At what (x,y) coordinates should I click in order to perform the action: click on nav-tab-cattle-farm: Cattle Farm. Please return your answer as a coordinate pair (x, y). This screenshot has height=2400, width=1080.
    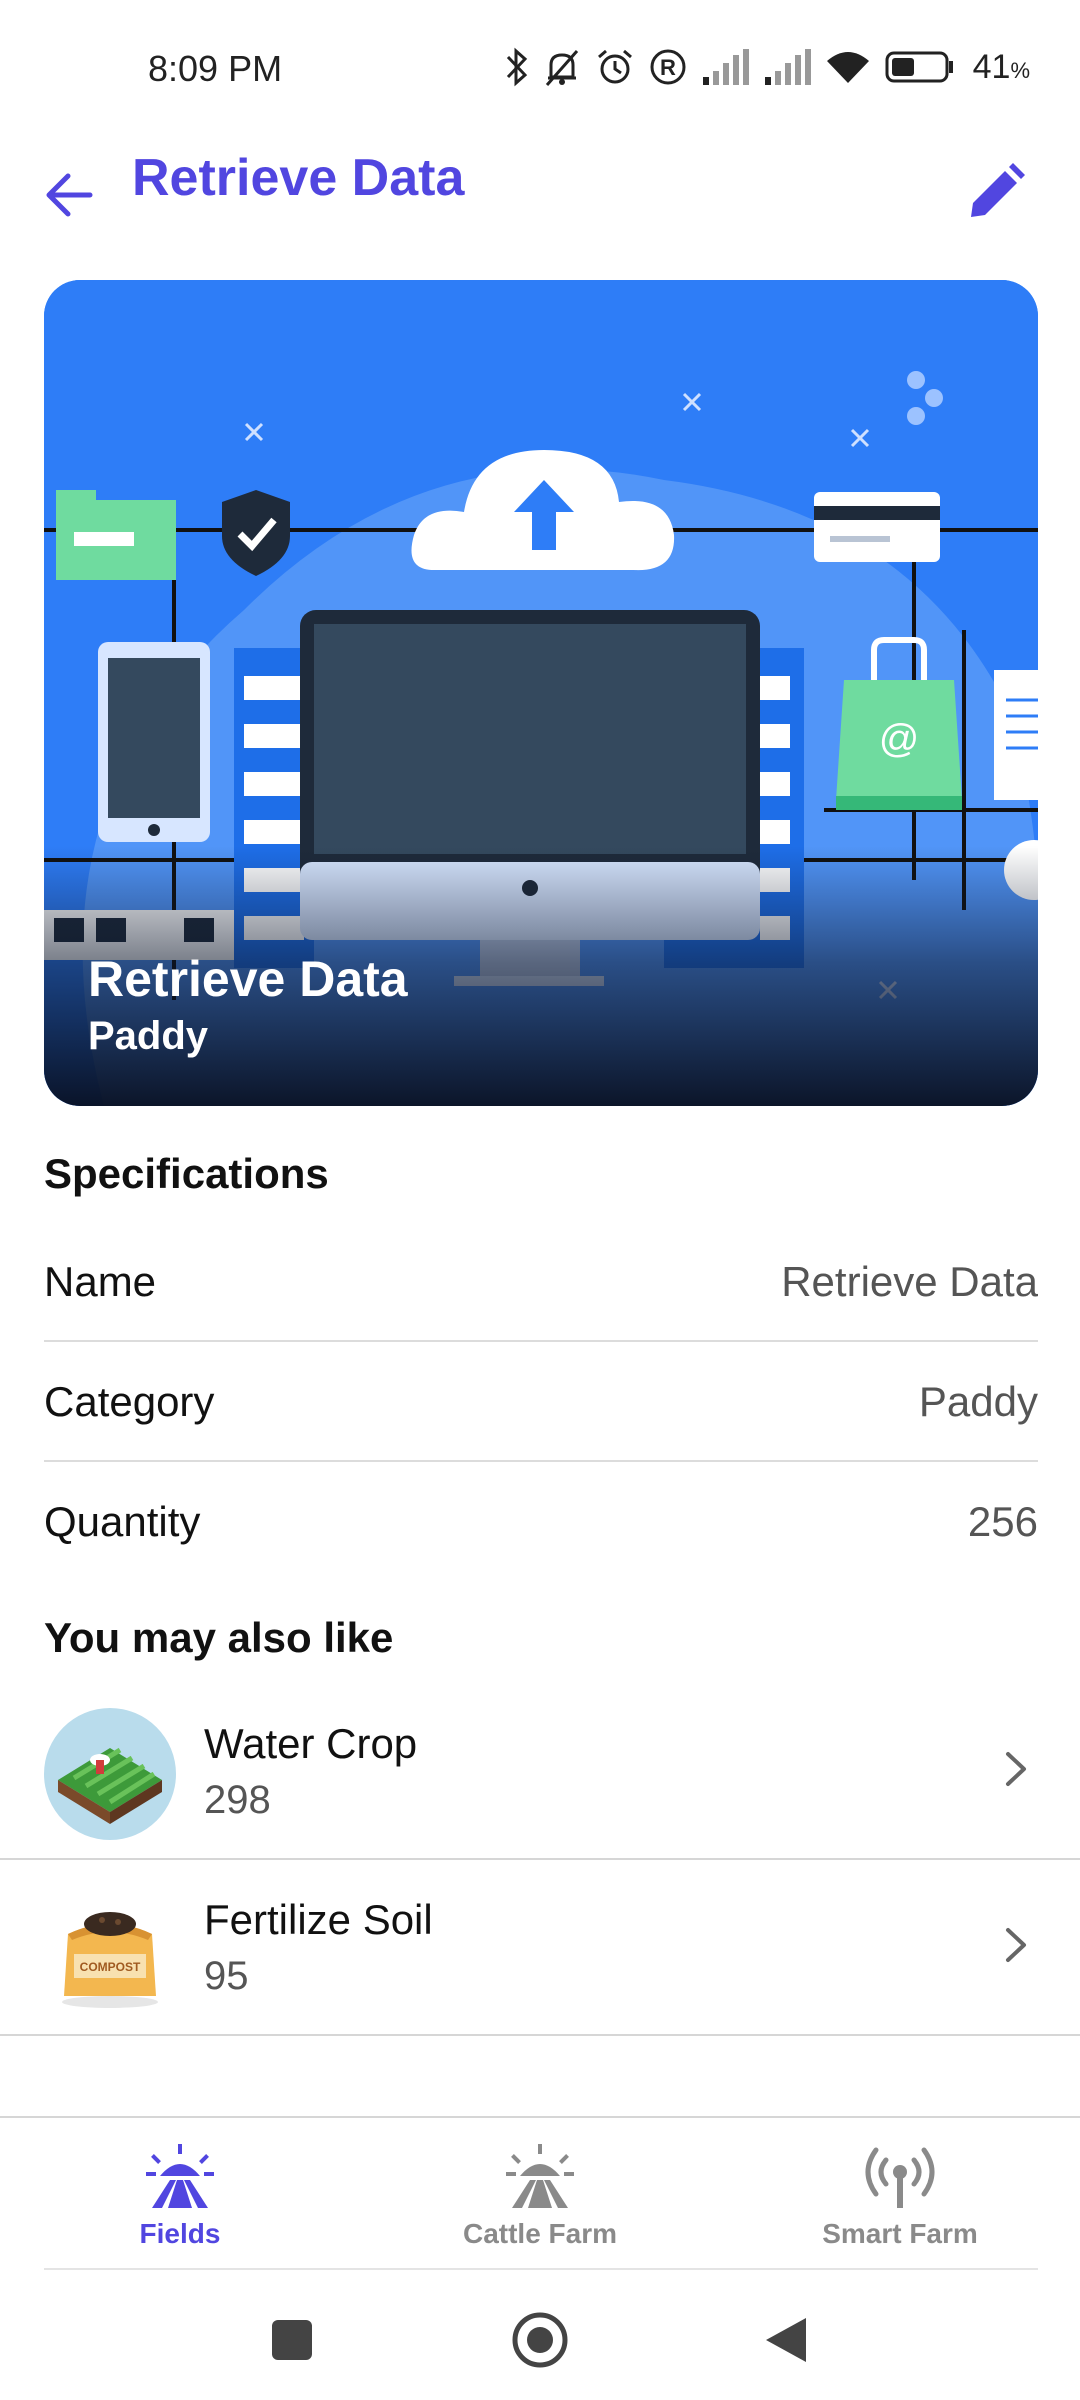
    Looking at the image, I should click on (540, 2196).